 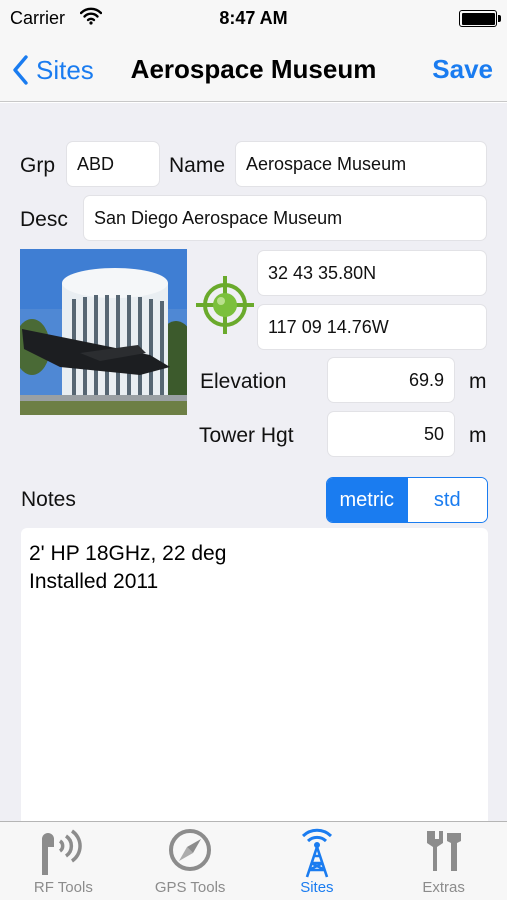 I want to click on elevation-unit: m, so click(x=478, y=381).